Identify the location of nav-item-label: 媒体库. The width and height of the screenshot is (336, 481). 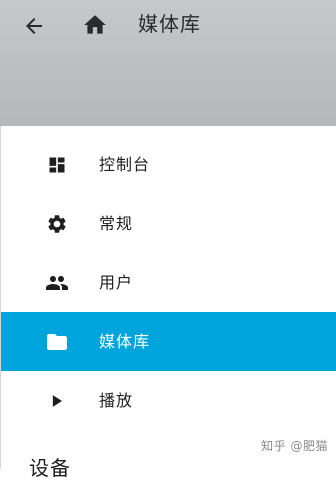
(125, 341).